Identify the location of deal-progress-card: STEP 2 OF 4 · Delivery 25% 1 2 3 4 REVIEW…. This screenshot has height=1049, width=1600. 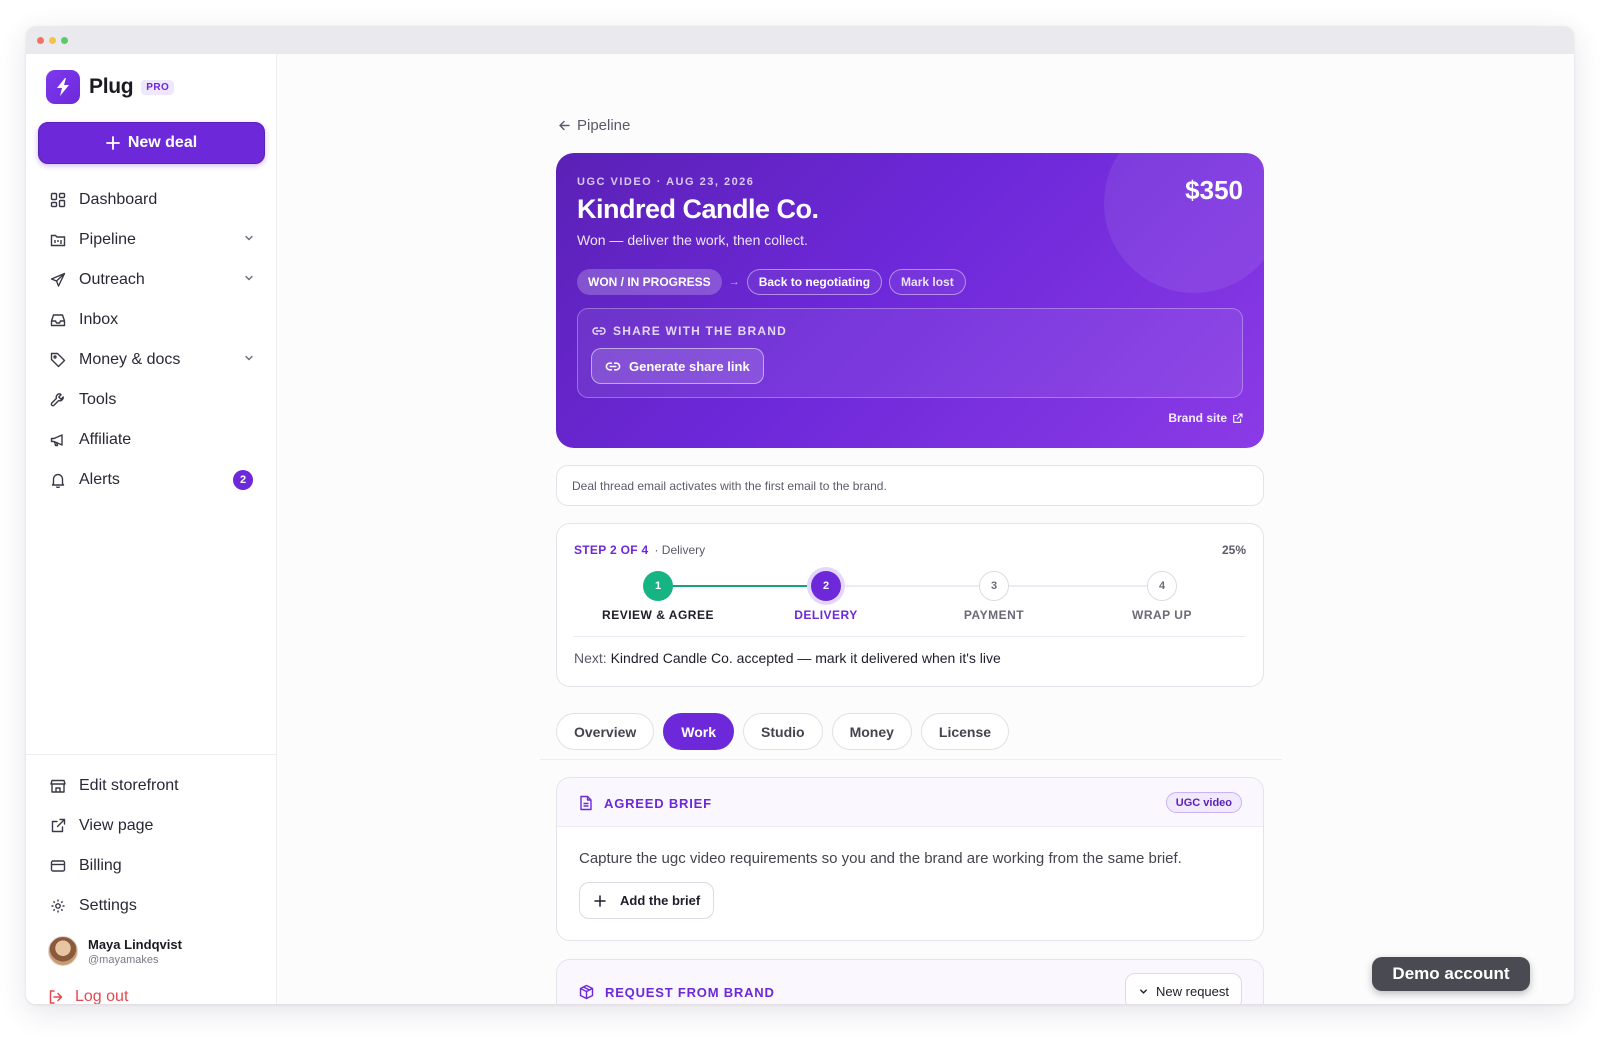
(910, 605).